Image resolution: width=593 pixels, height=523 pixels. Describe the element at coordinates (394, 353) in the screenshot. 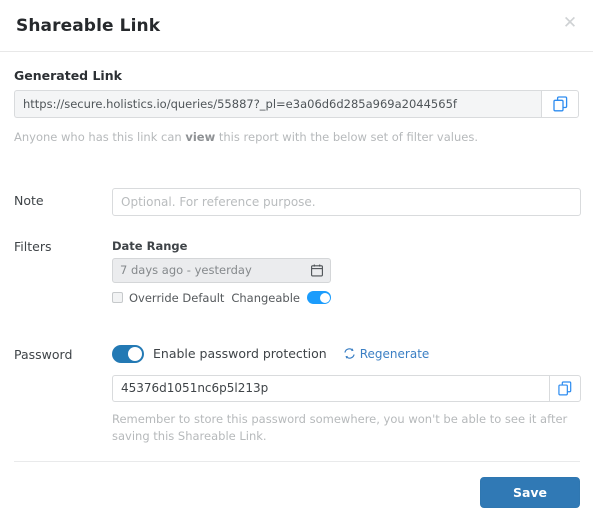

I see `regenerate-label: Regenerate` at that location.